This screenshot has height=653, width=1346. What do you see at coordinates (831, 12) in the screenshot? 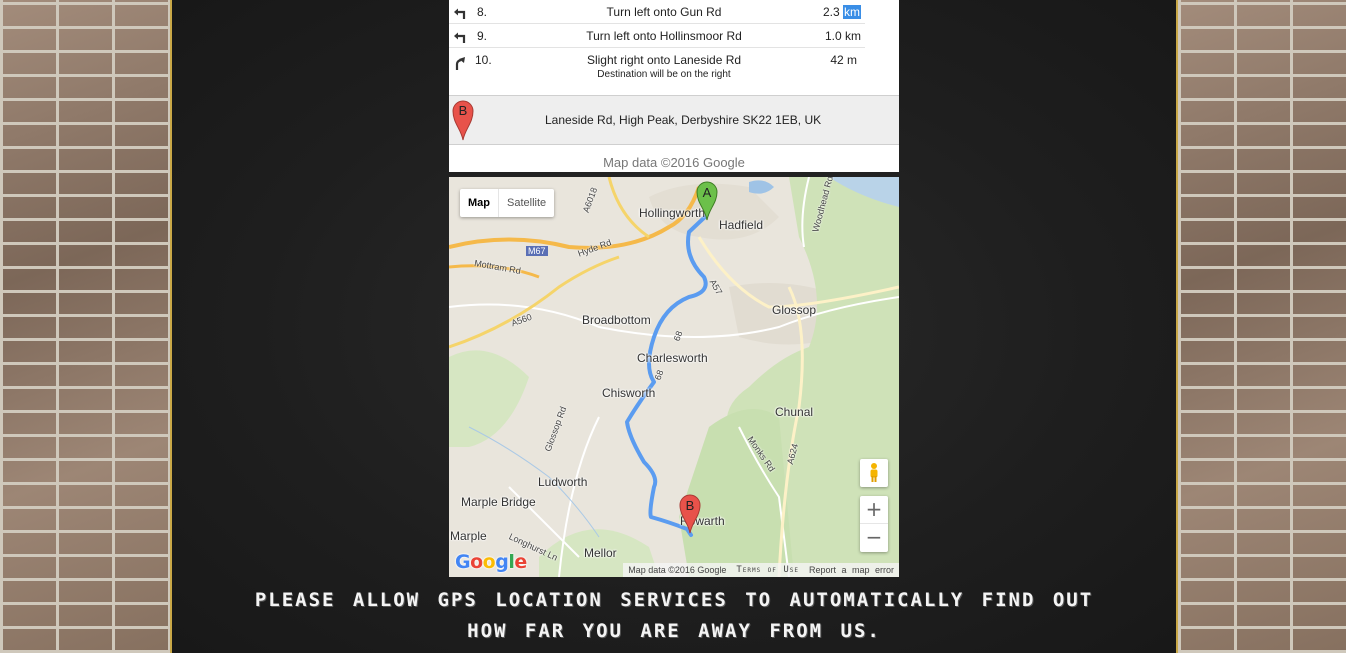
I see `step-distance-value: 2.3` at bounding box center [831, 12].